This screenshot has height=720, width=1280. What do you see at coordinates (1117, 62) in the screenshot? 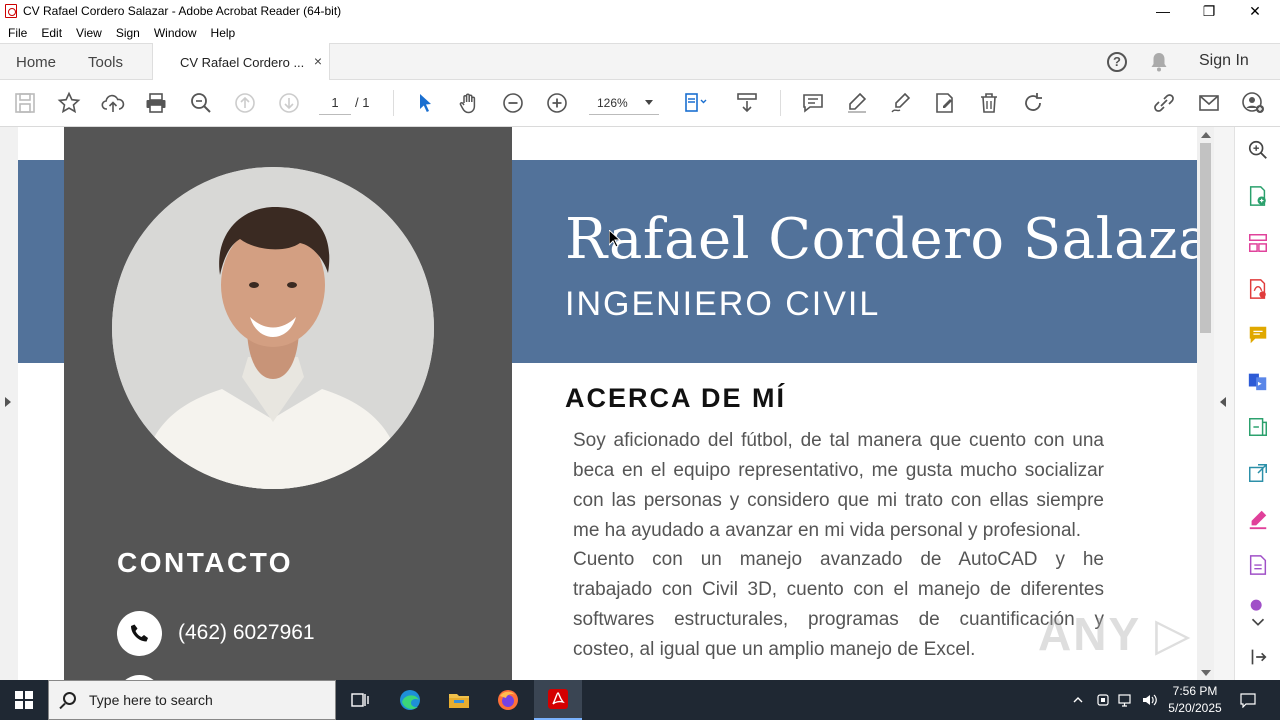
I see `help-icon: ?` at bounding box center [1117, 62].